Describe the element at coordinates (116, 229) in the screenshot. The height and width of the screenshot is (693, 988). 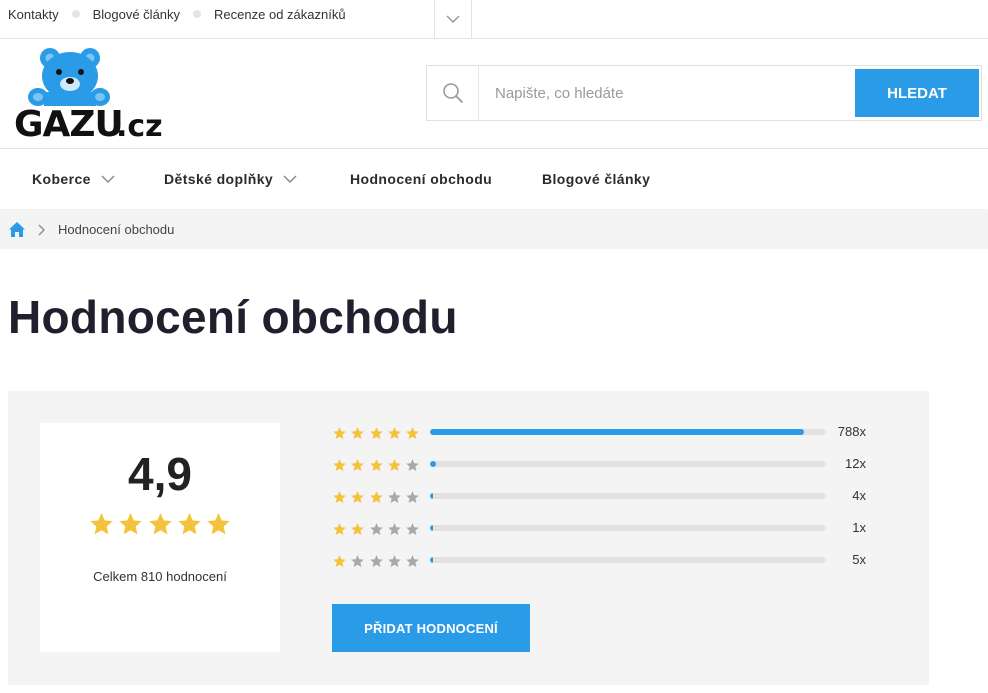
I see `breadcrumb-current: Hodnocení obchodu` at that location.